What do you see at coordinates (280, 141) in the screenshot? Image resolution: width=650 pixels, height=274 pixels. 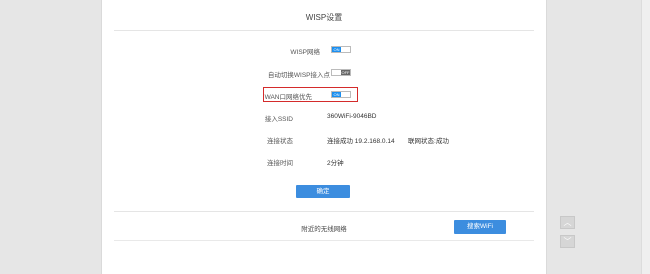 I see `connection-status-label: 连接状态` at bounding box center [280, 141].